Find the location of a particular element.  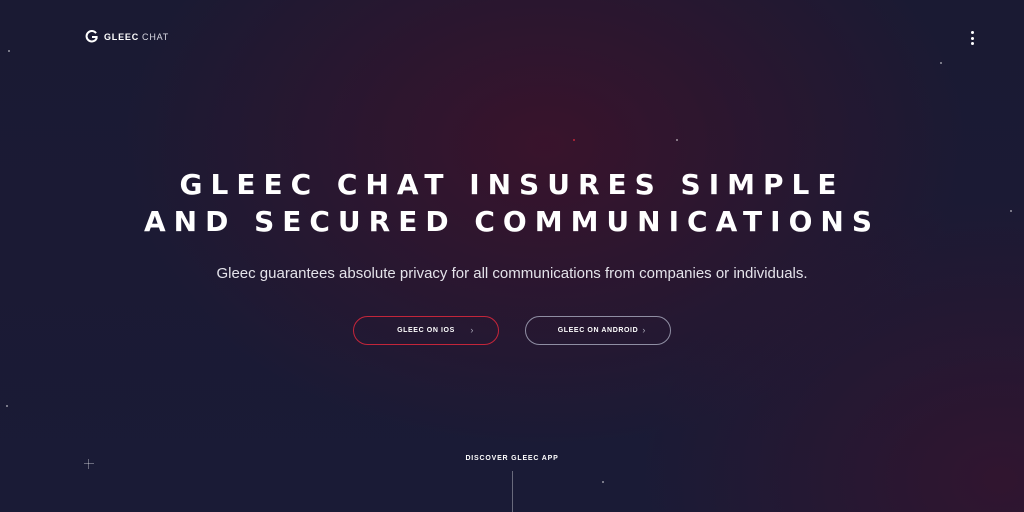

brand-logo: GLEEC CHAT is located at coordinates (127, 37).